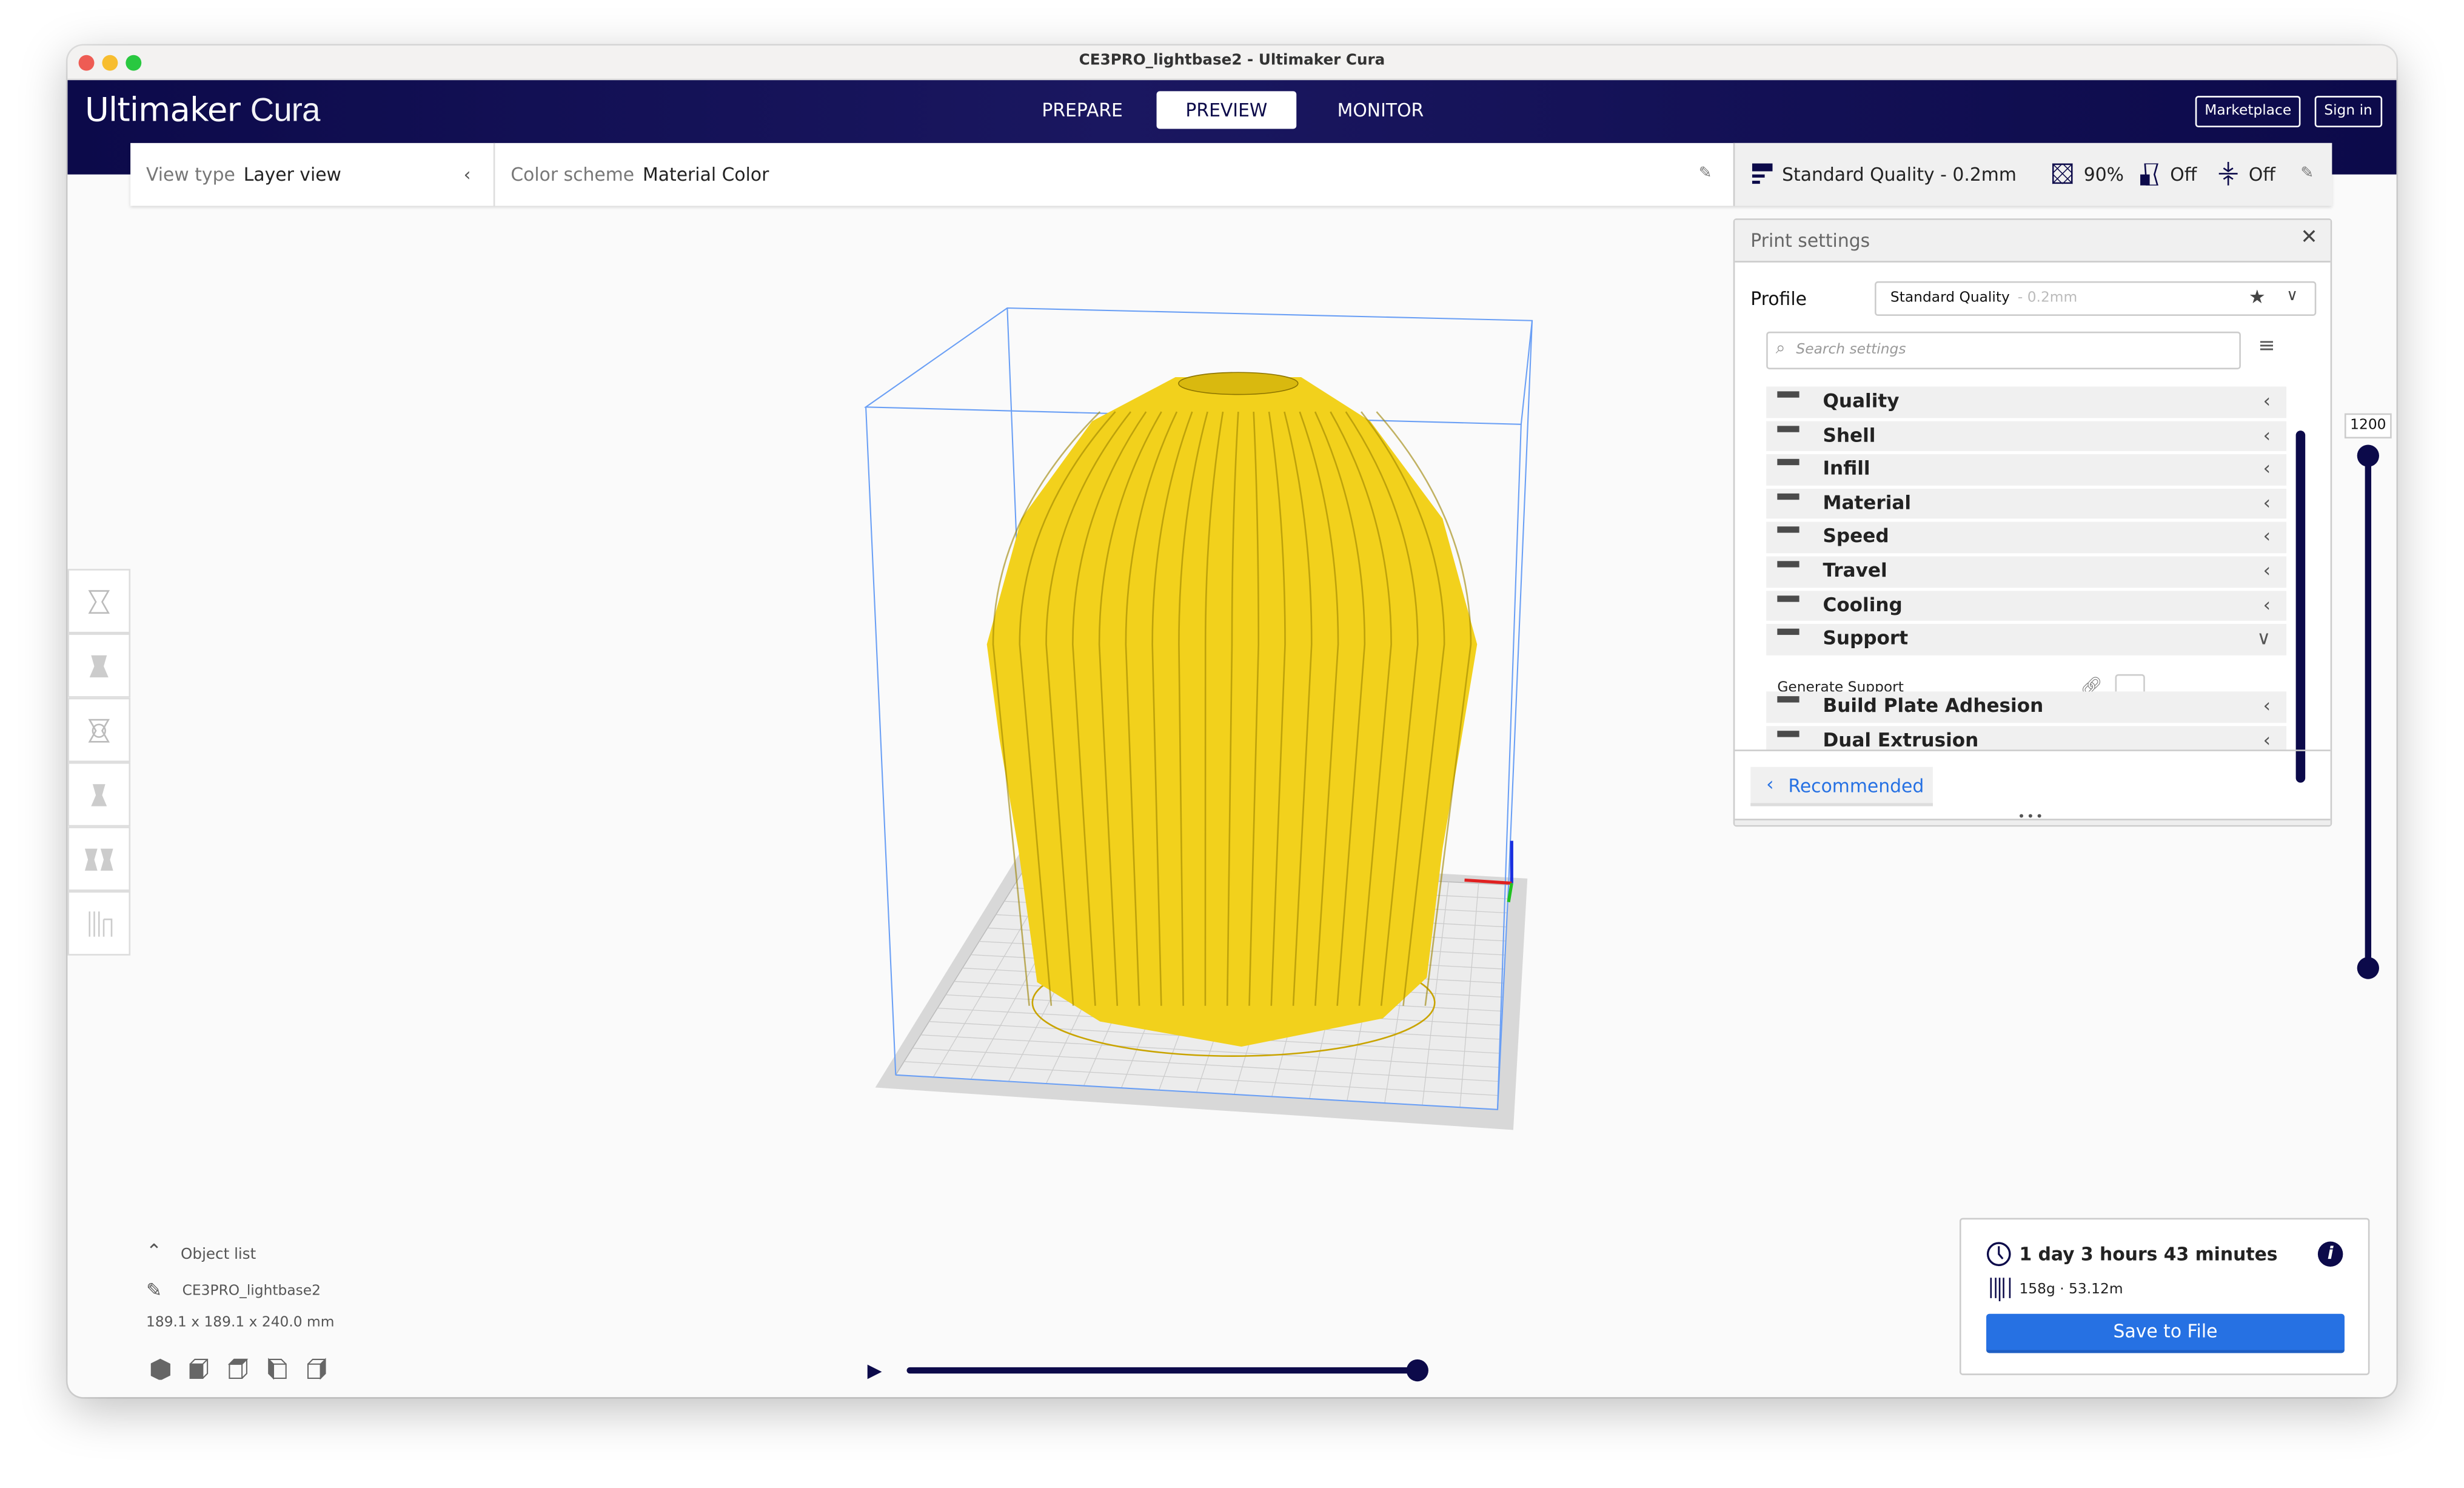 Image resolution: width=2464 pixels, height=1488 pixels. Describe the element at coordinates (875, 1370) in the screenshot. I see `play-button: ▶` at that location.